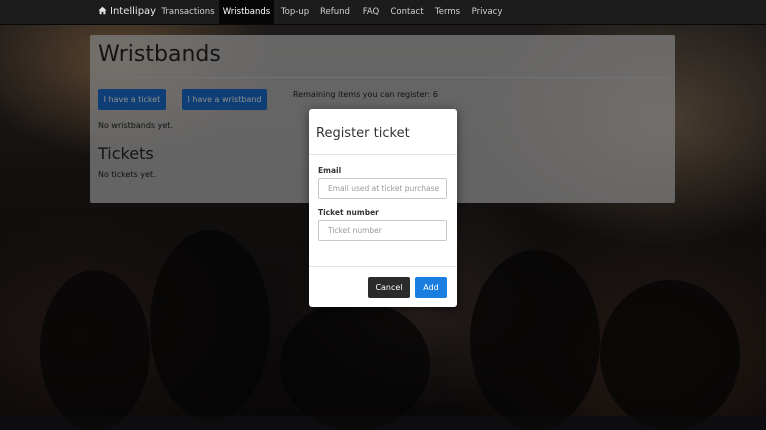  I want to click on nav-terms: Terms, so click(447, 12).